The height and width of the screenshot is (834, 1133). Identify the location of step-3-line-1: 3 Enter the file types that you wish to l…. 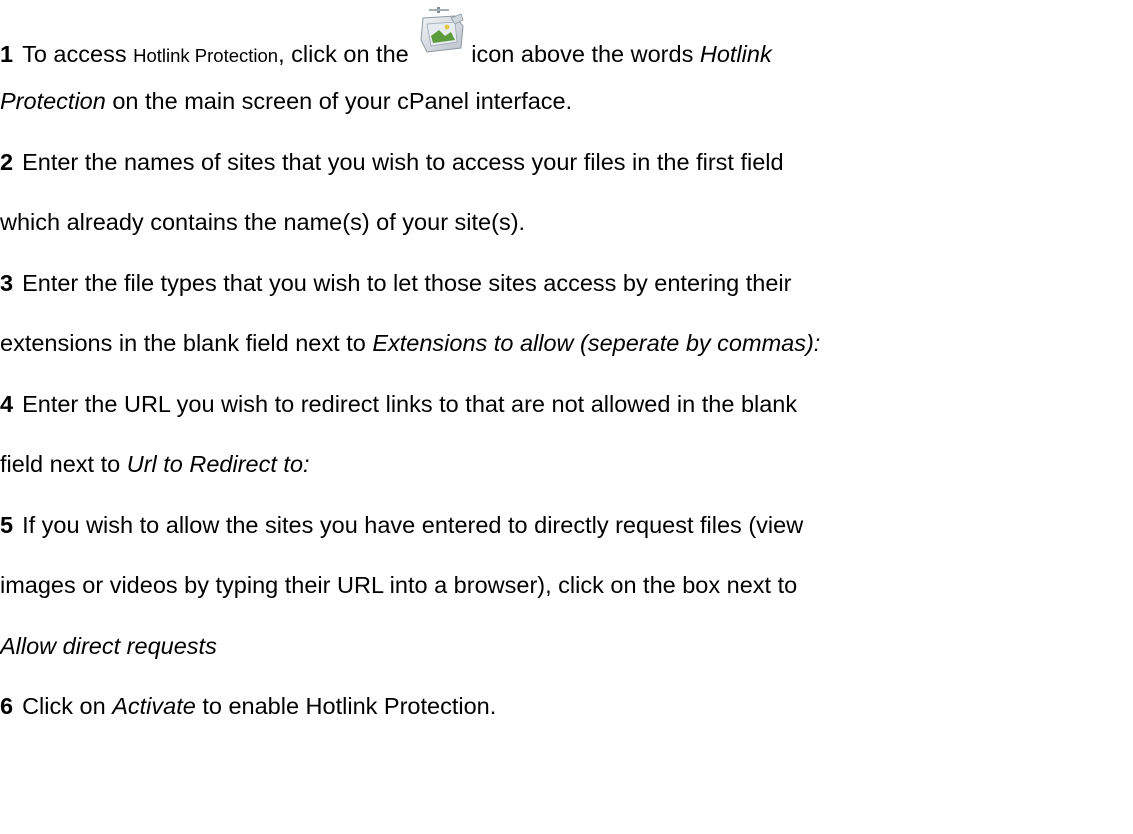
(395, 283).